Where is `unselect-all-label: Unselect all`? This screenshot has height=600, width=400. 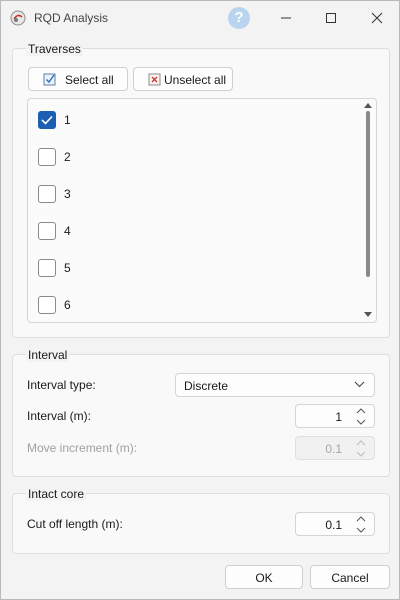
unselect-all-label: Unselect all is located at coordinates (195, 80).